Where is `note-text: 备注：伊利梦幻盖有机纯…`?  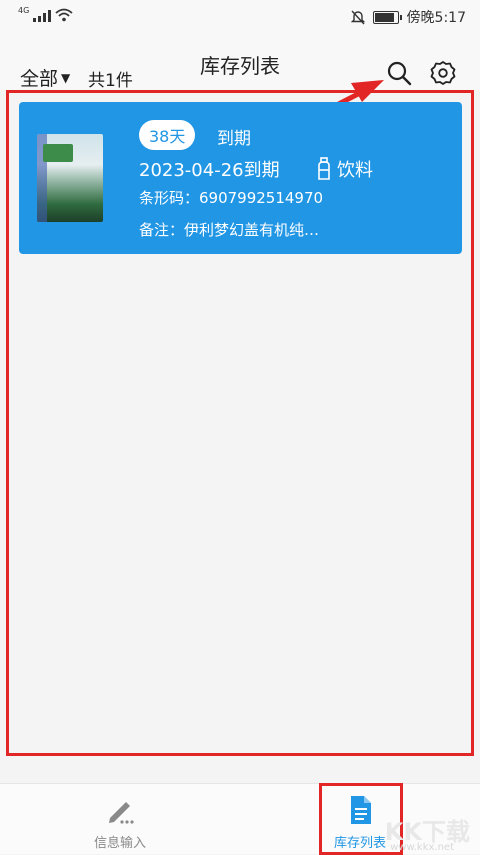 note-text: 备注：伊利梦幻盖有机纯… is located at coordinates (229, 230).